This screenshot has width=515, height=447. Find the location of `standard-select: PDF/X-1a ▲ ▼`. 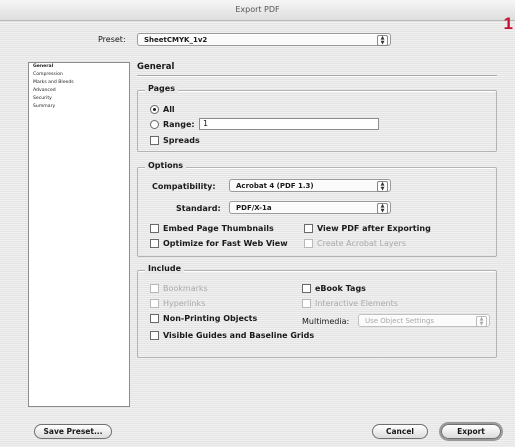

standard-select: PDF/X-1a ▲ ▼ is located at coordinates (310, 207).